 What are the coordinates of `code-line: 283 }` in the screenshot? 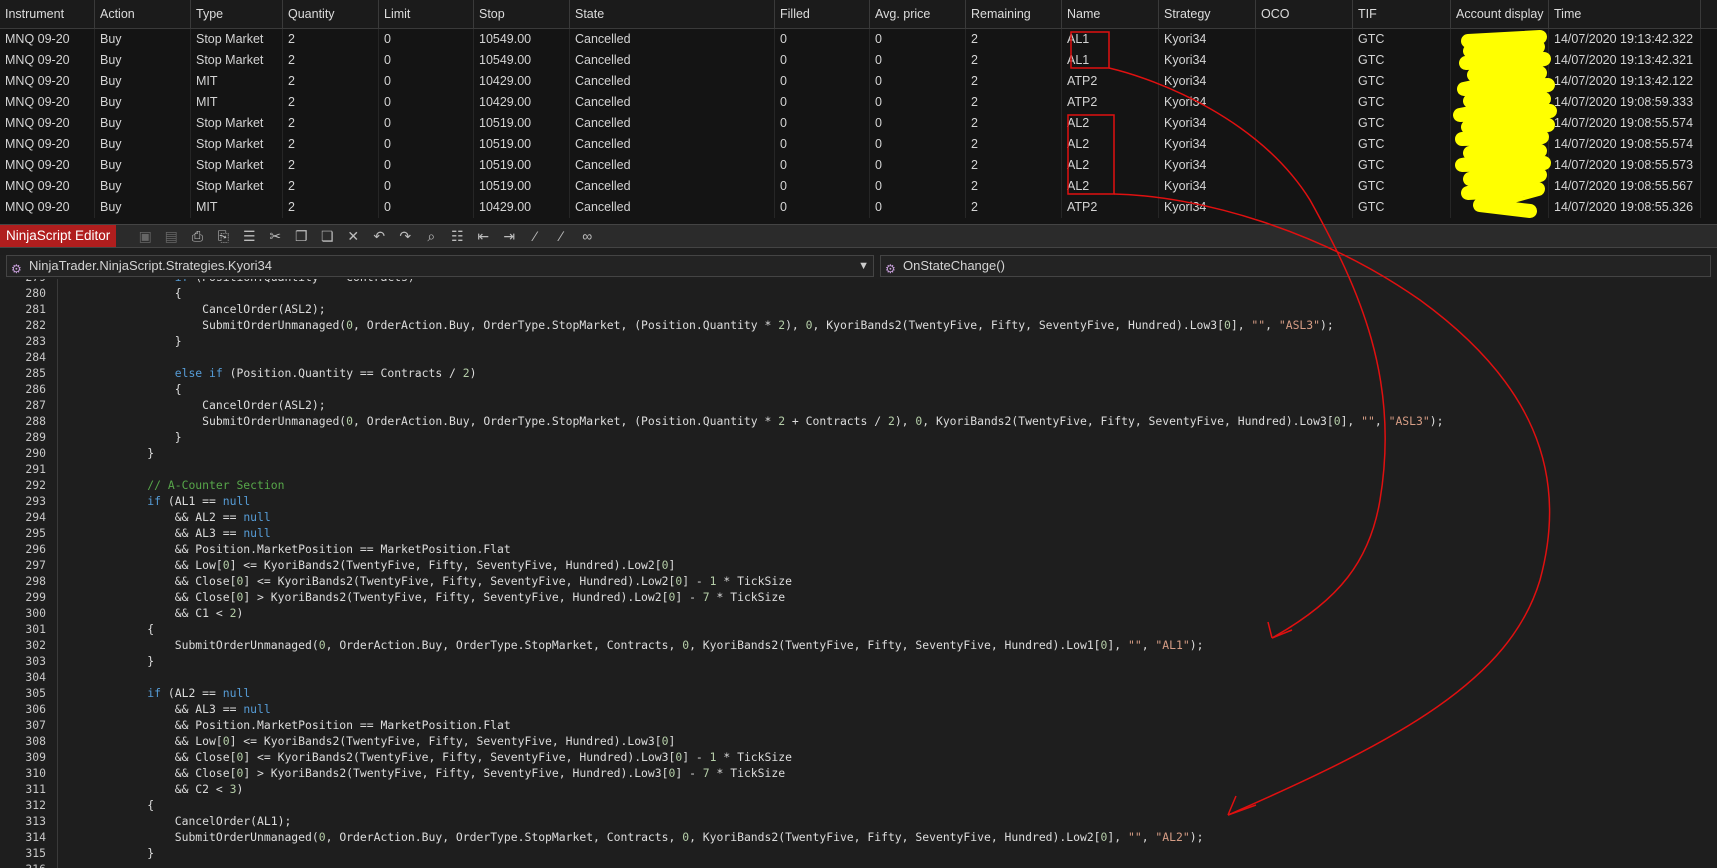 It's located at (858, 341).